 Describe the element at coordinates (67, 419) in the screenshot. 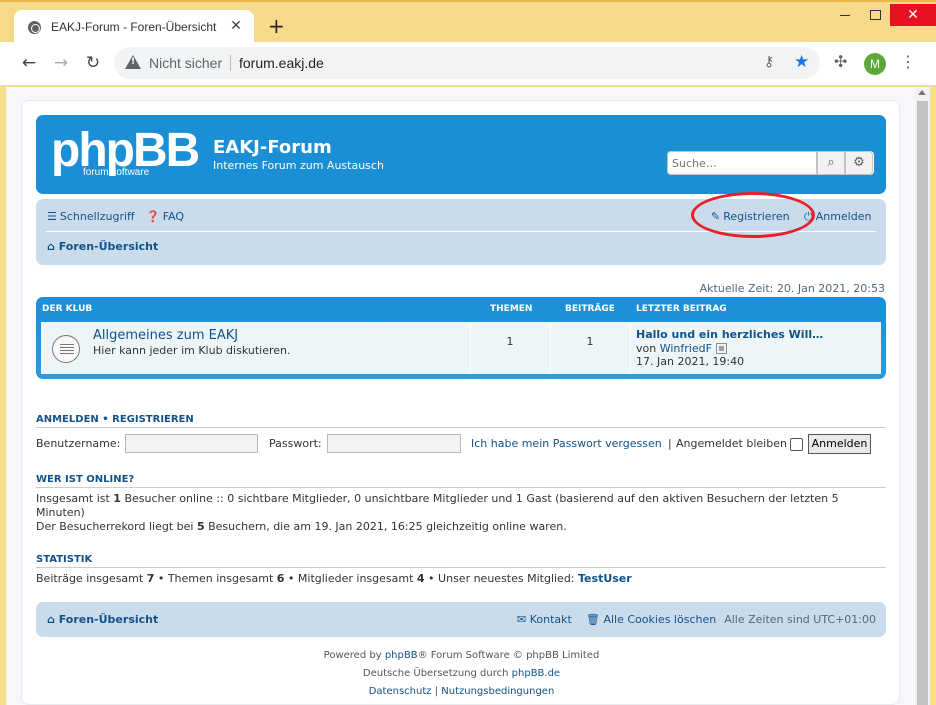

I see `login-heading-link: Anmelden` at that location.